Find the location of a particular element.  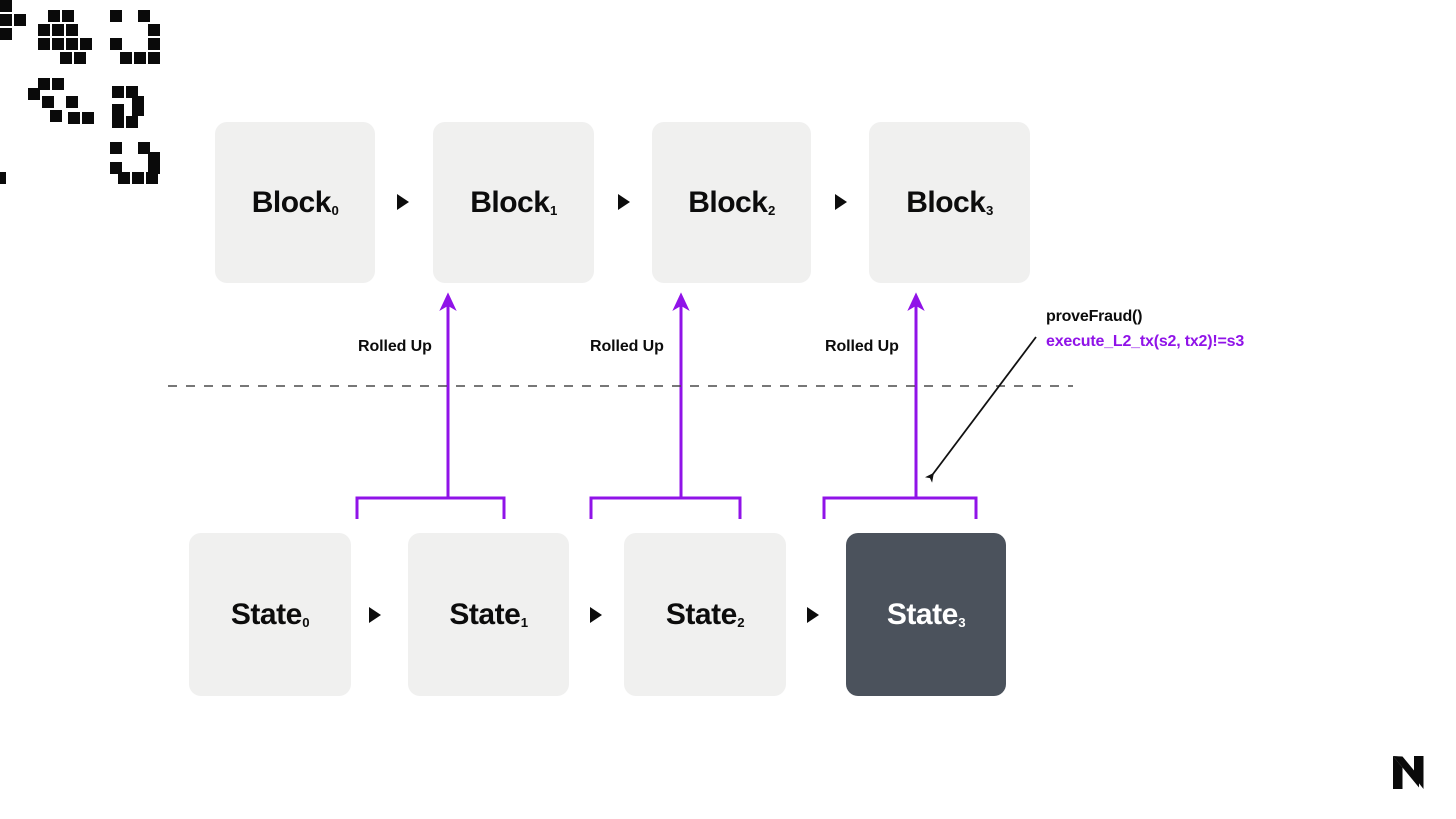

rolled-up-label-3: Rolled Up is located at coordinates (862, 346).